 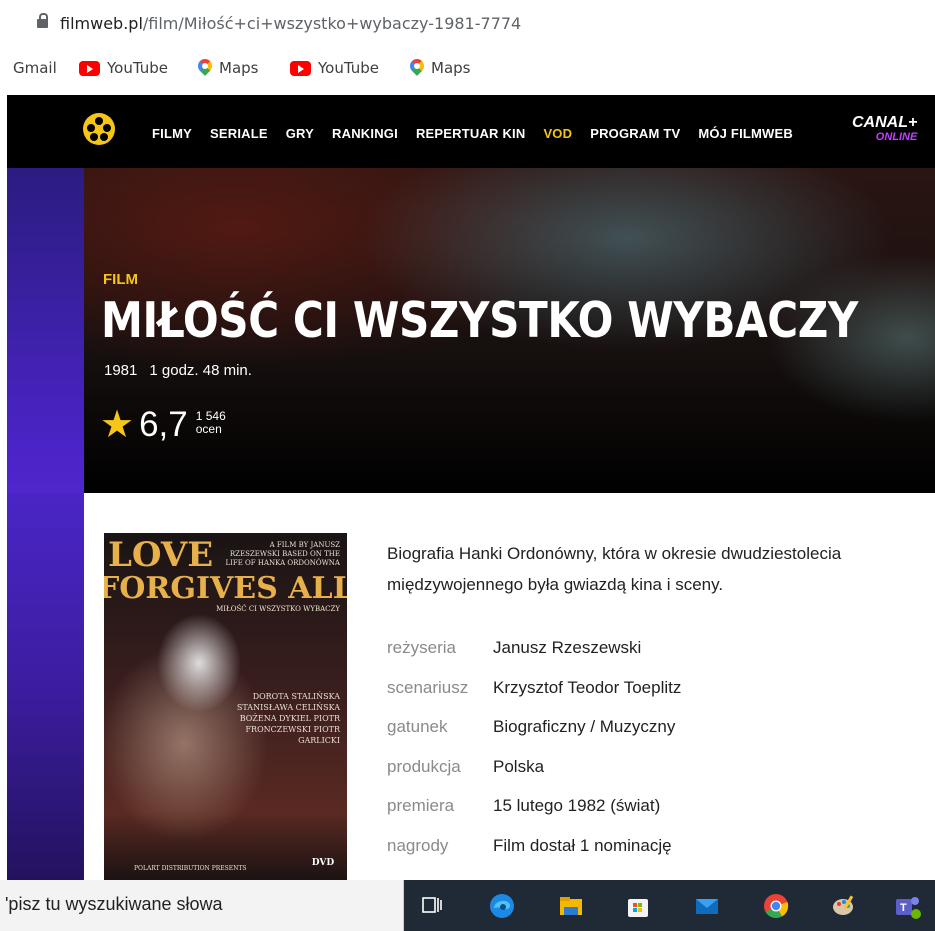 What do you see at coordinates (440, 68) in the screenshot?
I see `bookmark-maps-2: Maps` at bounding box center [440, 68].